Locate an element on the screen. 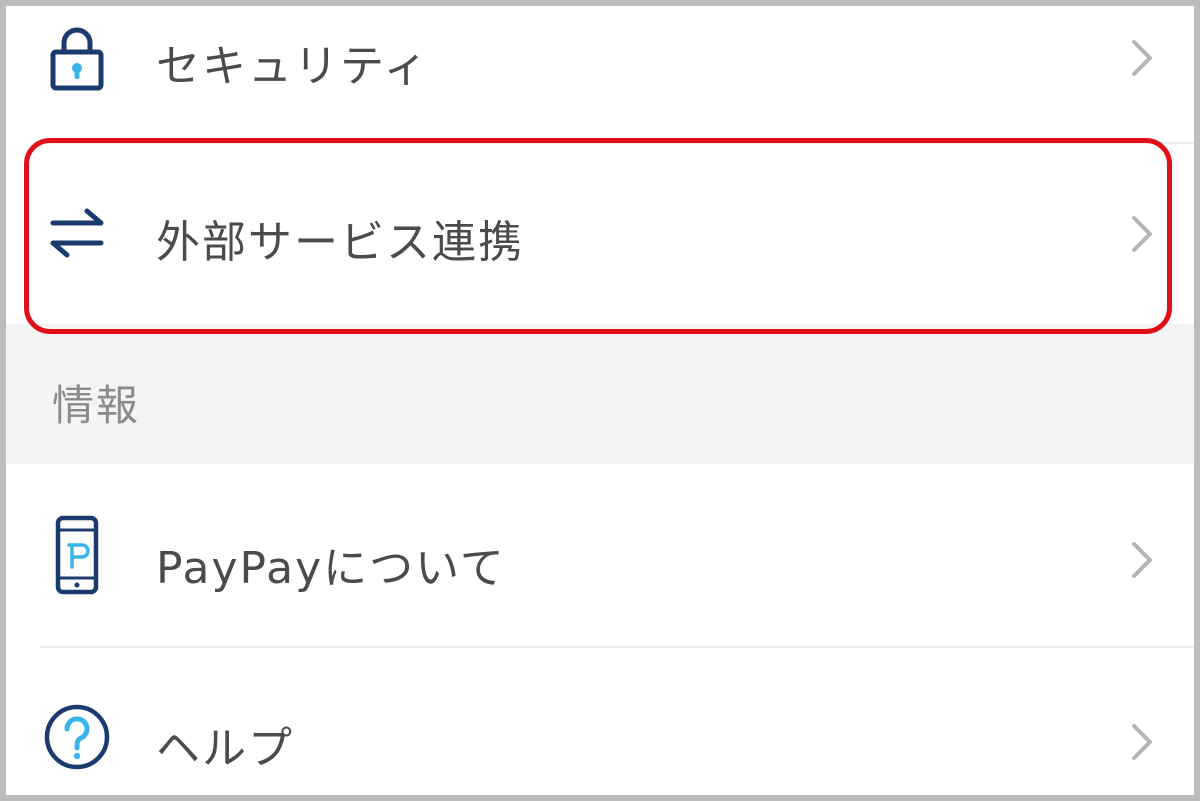 The image size is (1200, 801). menu-item-label: セキュリティ is located at coordinates (293, 66).